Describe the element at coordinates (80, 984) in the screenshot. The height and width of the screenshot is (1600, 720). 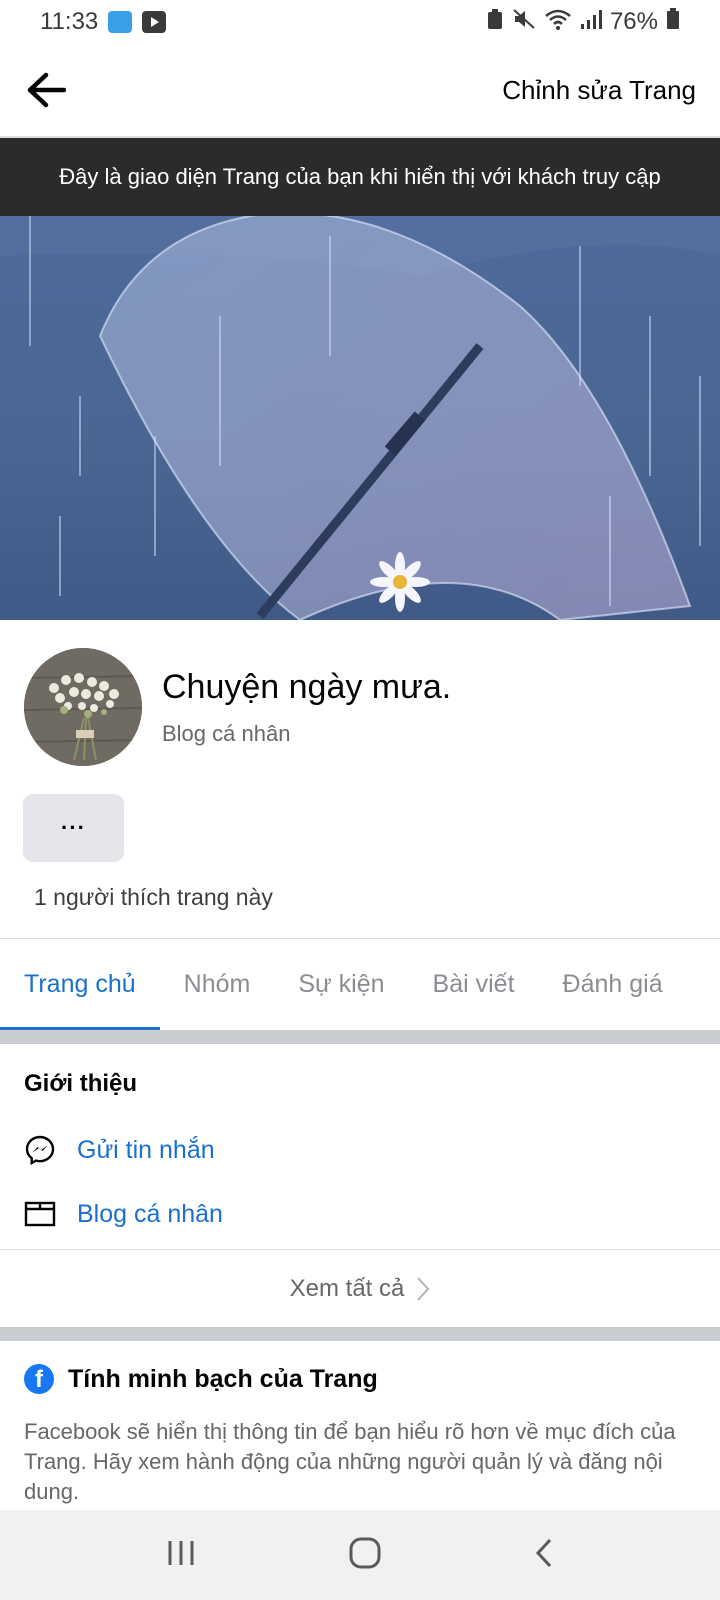
I see `tab-home: Trang chủ` at that location.